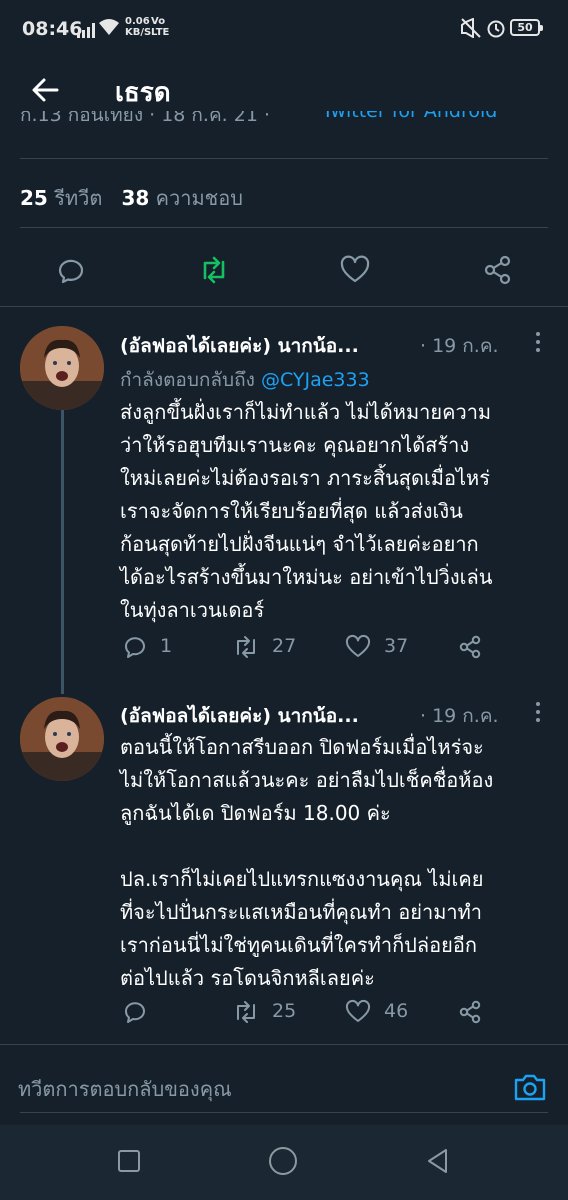 The height and width of the screenshot is (1200, 568). I want to click on camera-icon, so click(530, 1087).